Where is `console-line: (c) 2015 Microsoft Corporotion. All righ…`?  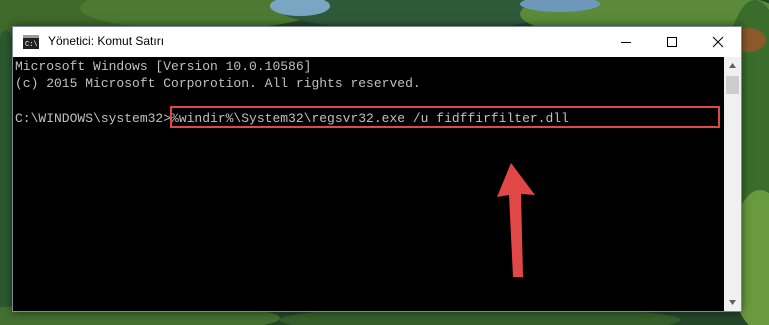 console-line: (c) 2015 Microsoft Corporotion. All righ… is located at coordinates (218, 83).